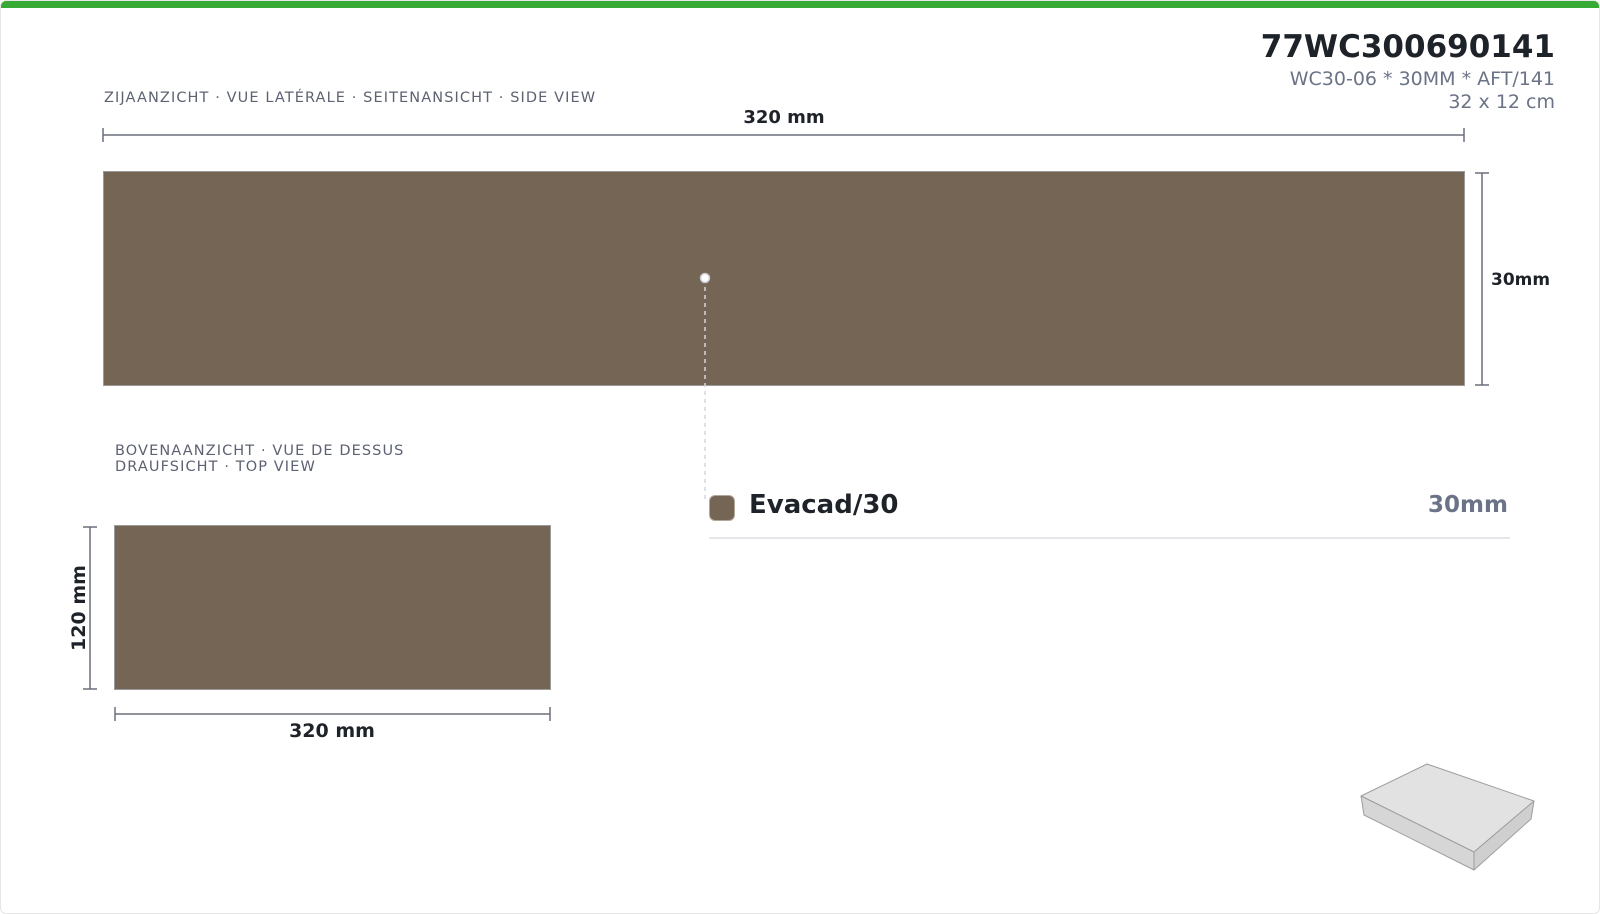 The image size is (1600, 914). Describe the element at coordinates (1447, 817) in the screenshot. I see `3d-slab-icon` at that location.